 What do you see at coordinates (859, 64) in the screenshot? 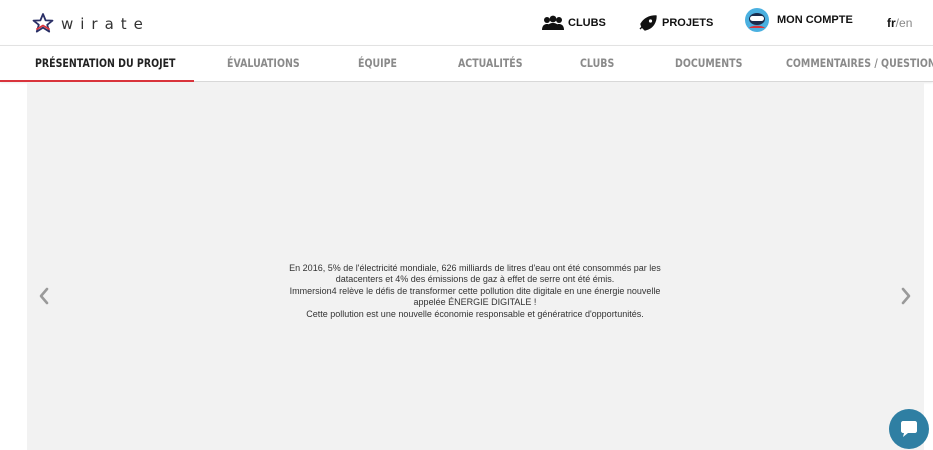
I see `tab-commentaires: COMMENTAIRES / QUESTIONS` at bounding box center [859, 64].